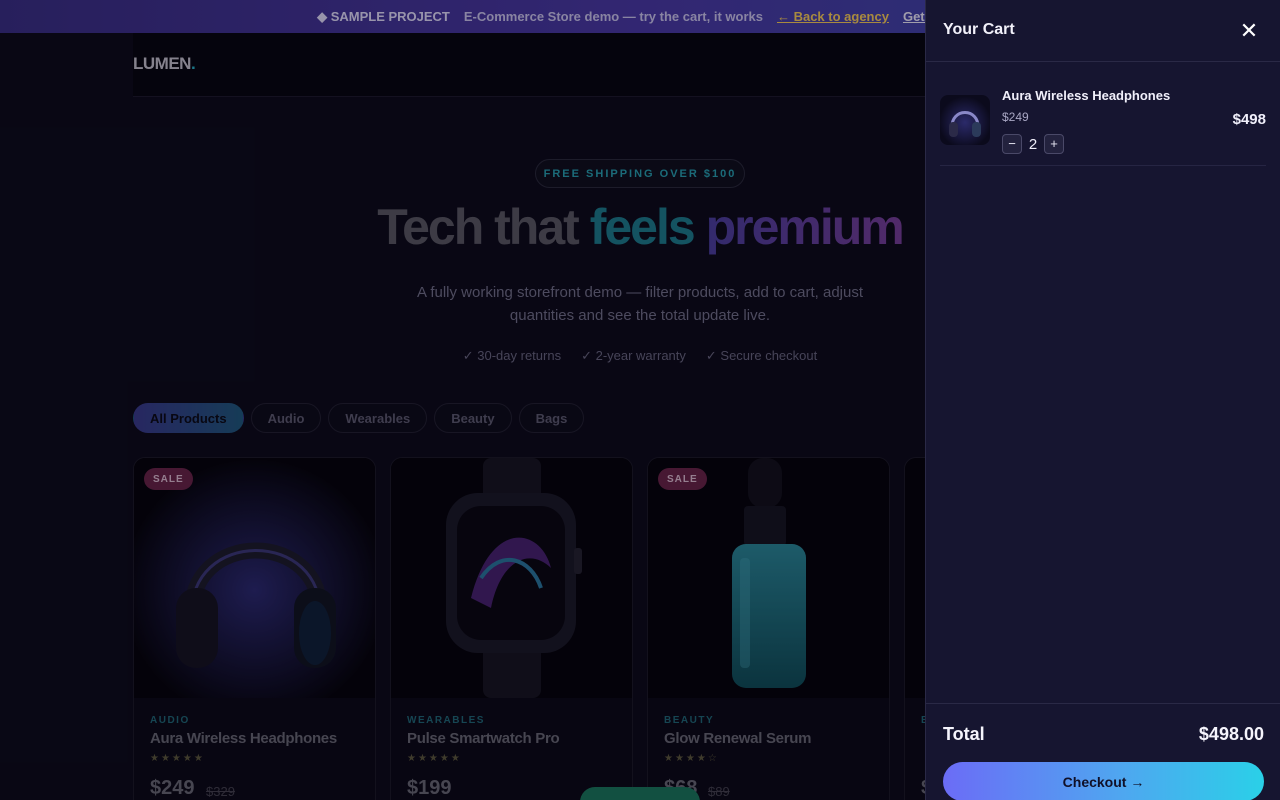 This screenshot has width=1280, height=800. What do you see at coordinates (220, 791) in the screenshot?
I see `product-old-price: $329` at bounding box center [220, 791].